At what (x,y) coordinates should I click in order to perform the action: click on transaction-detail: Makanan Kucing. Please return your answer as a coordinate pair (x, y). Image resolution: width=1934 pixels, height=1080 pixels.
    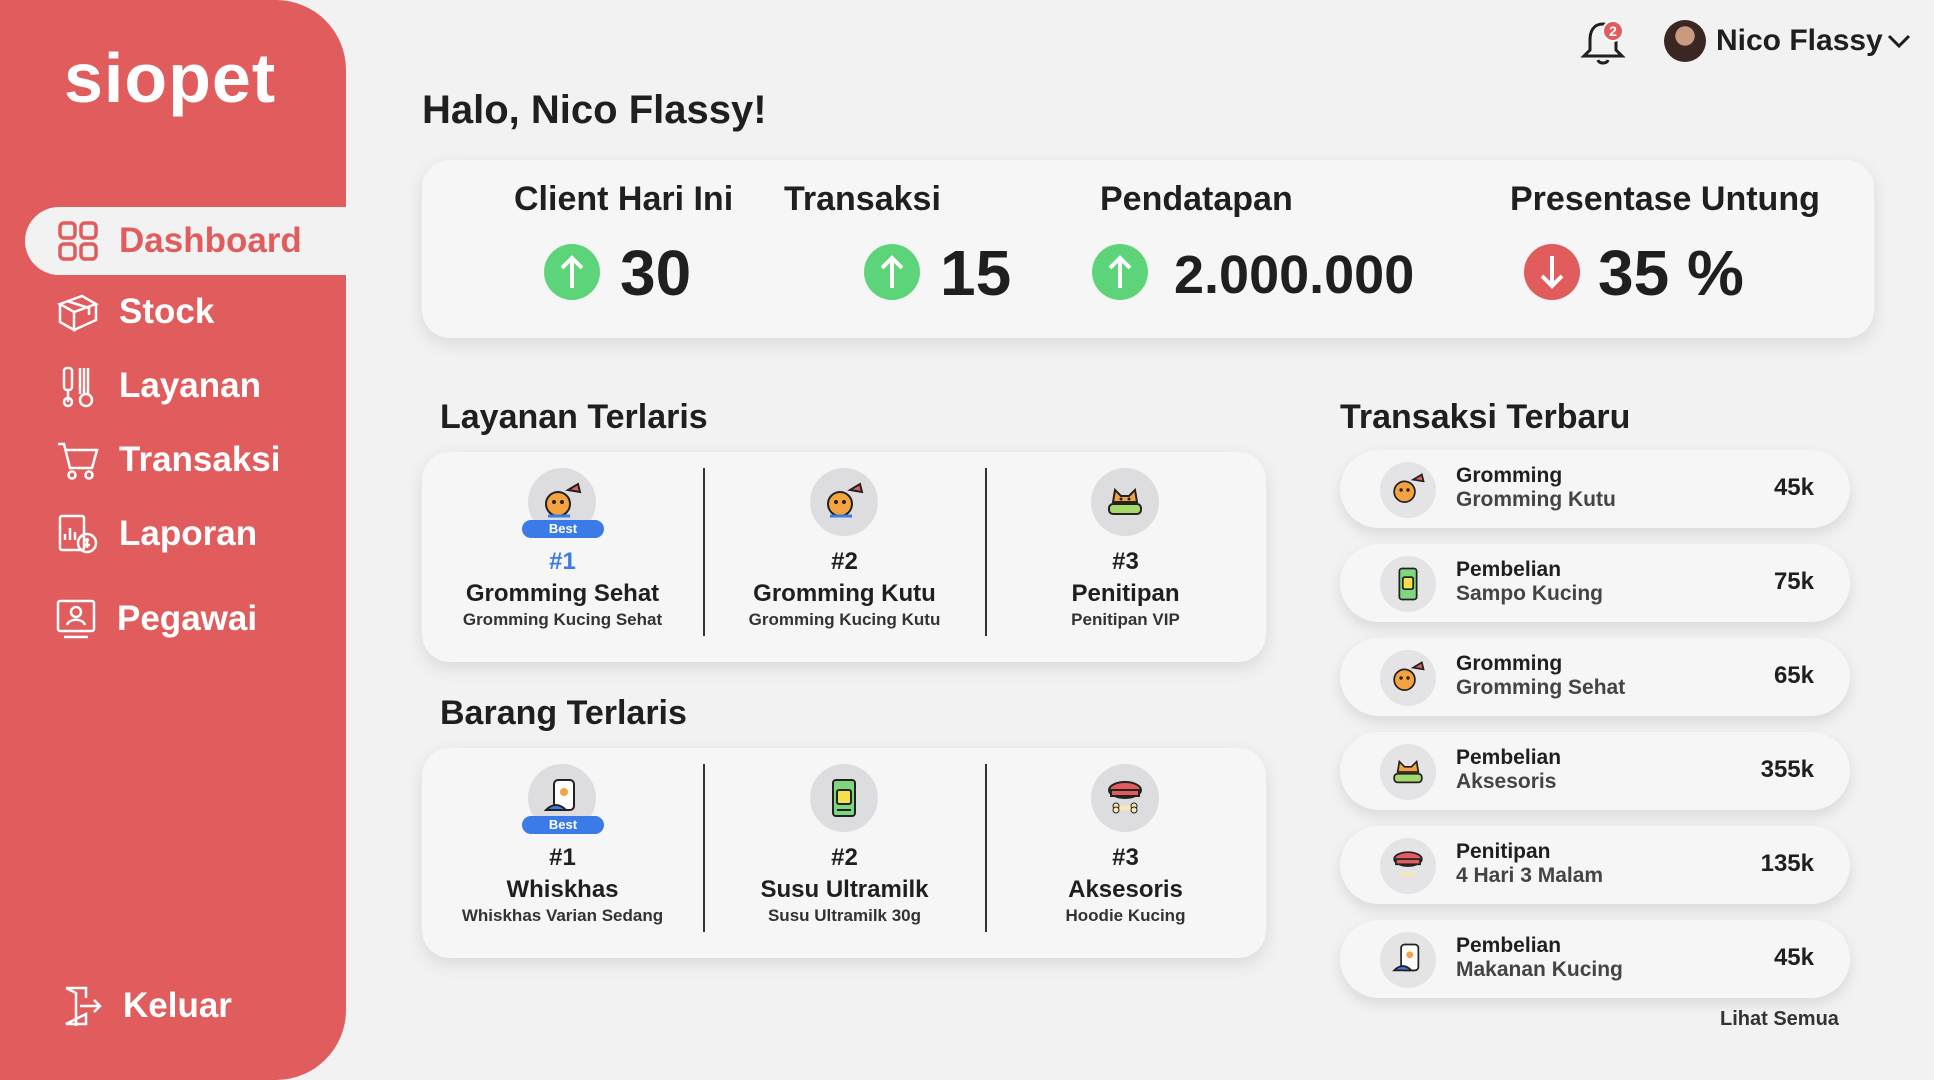
    Looking at the image, I should click on (1539, 969).